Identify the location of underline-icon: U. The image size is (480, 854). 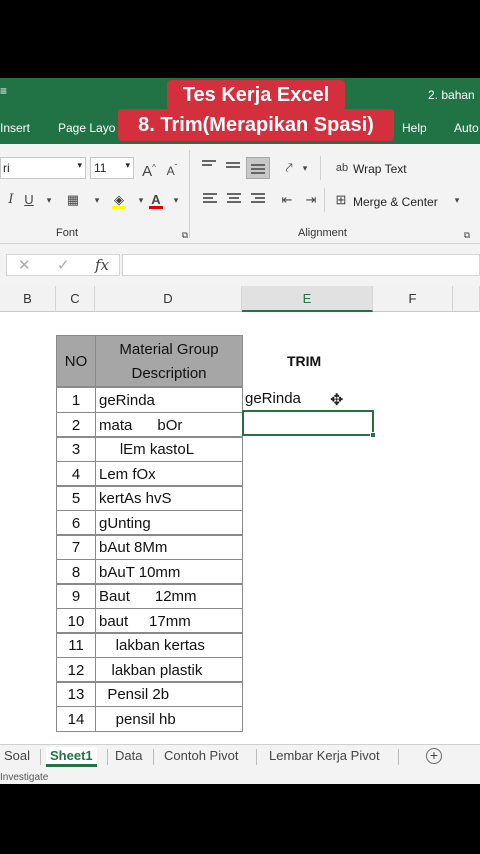
(29, 200).